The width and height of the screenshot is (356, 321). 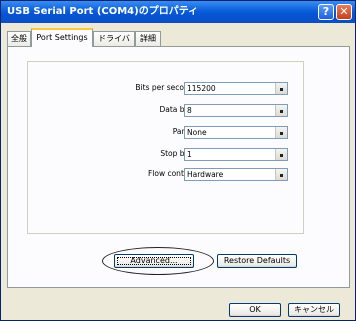 I want to click on bits-per-second-select: 115200, so click(x=236, y=88).